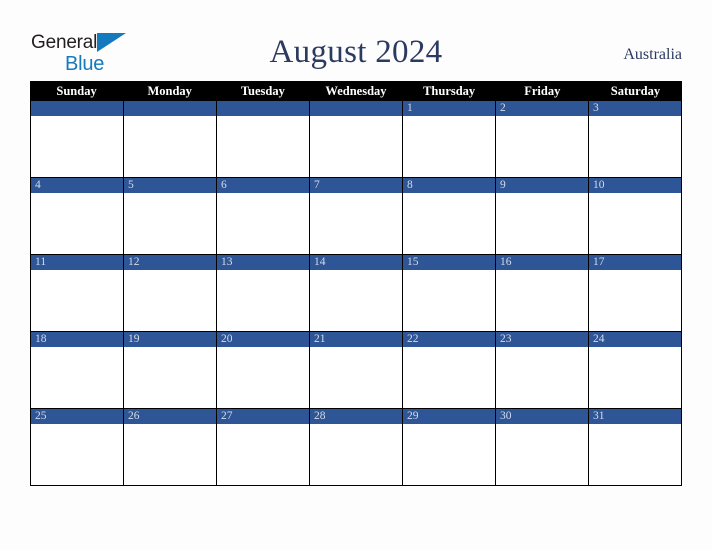 The height and width of the screenshot is (550, 712). I want to click on day-cell: 13, so click(263, 293).